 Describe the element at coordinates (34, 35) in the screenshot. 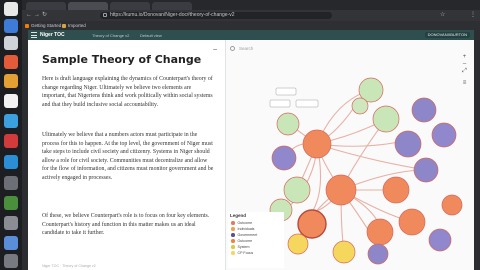

I see `hamburger-icon` at that location.